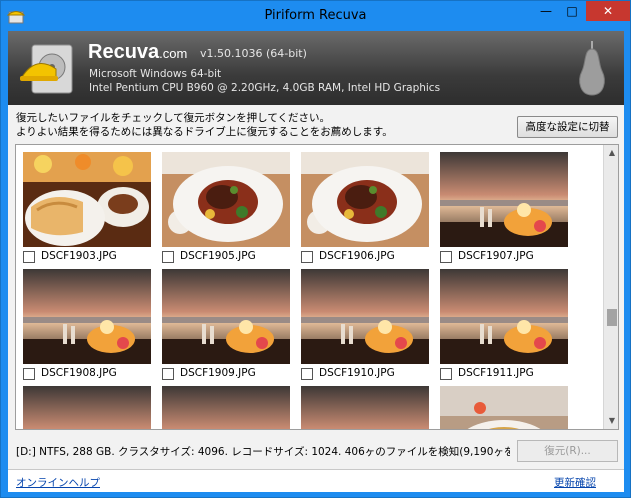 Image resolution: width=631 pixels, height=498 pixels. I want to click on file-caption: DSCF1905.JPG, so click(226, 257).